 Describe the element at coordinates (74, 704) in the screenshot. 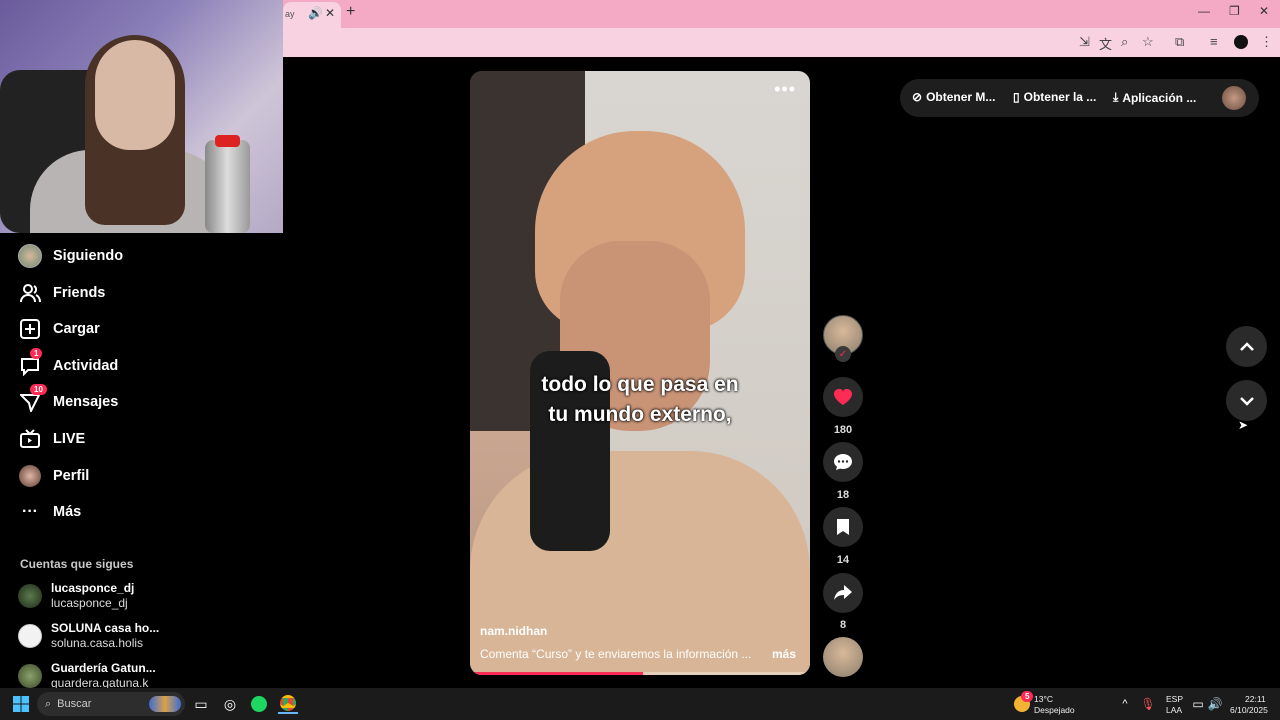

I see `search-placeholder: Buscar` at that location.